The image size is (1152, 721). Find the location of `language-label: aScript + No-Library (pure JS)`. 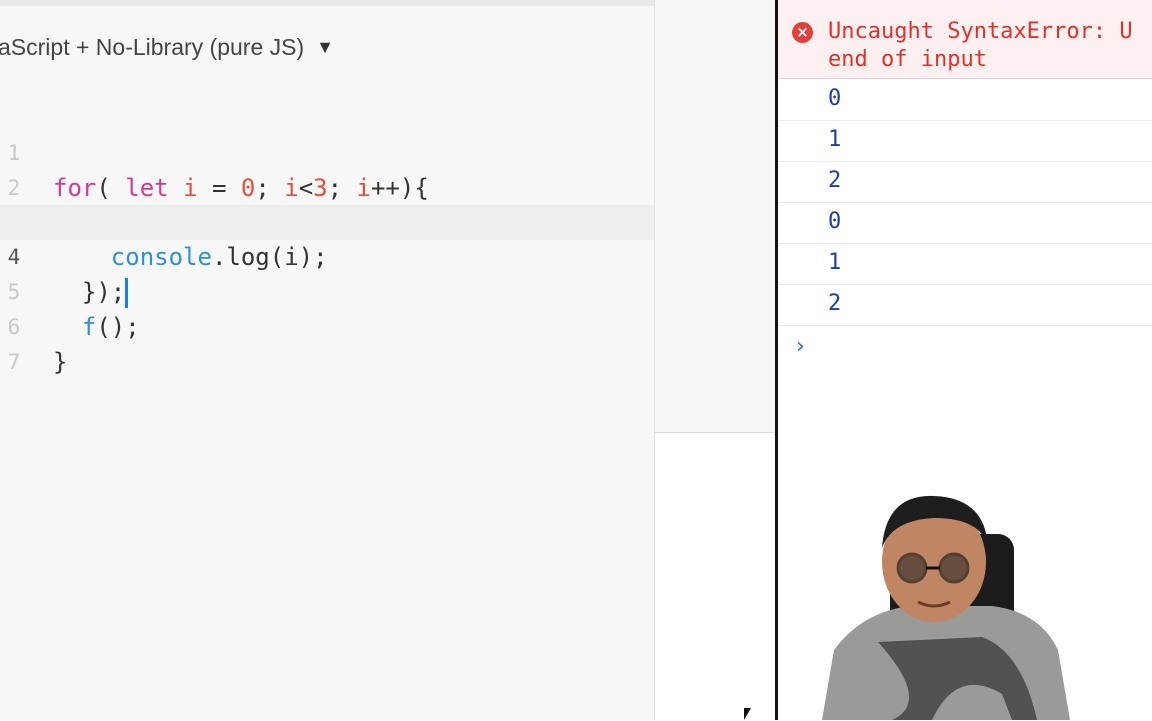

language-label: aScript + No-Library (pure JS) is located at coordinates (152, 46).